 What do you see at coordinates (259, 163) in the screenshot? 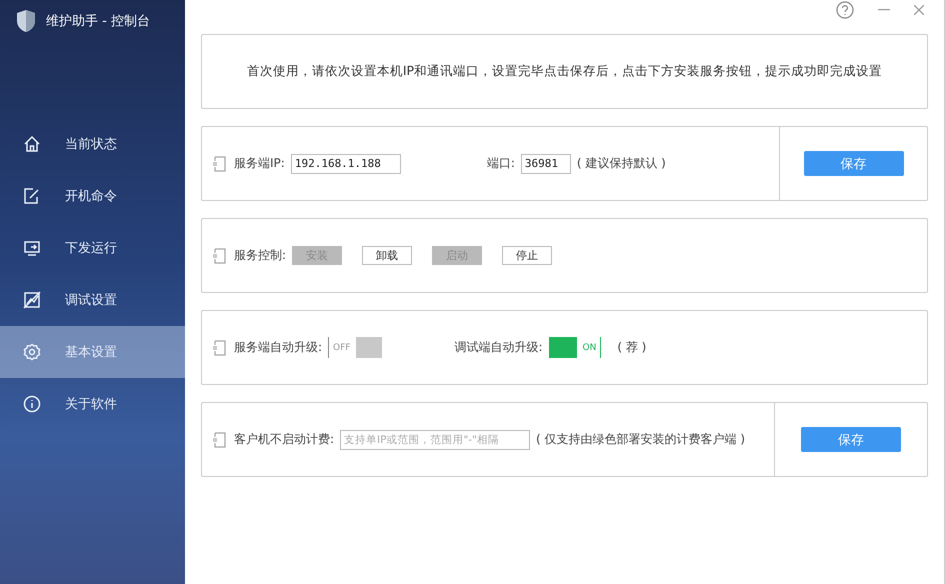
I see `ip-label: 服务端IP:` at bounding box center [259, 163].